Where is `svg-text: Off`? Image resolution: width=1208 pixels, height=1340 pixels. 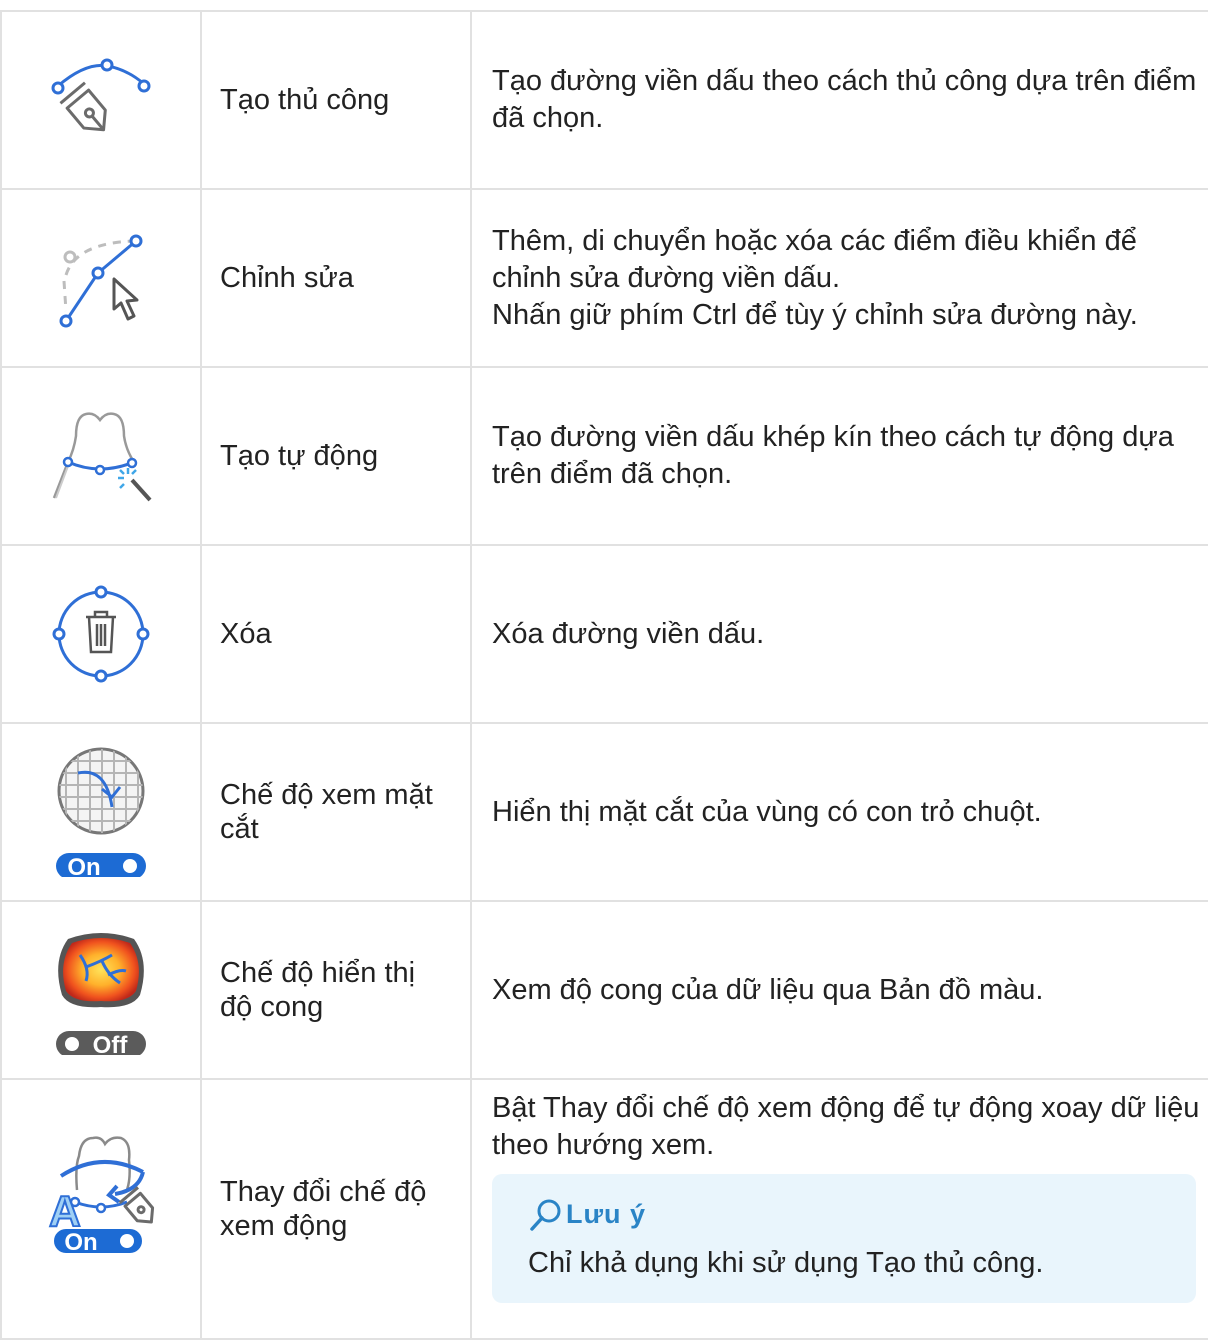 svg-text: Off is located at coordinates (111, 1043).